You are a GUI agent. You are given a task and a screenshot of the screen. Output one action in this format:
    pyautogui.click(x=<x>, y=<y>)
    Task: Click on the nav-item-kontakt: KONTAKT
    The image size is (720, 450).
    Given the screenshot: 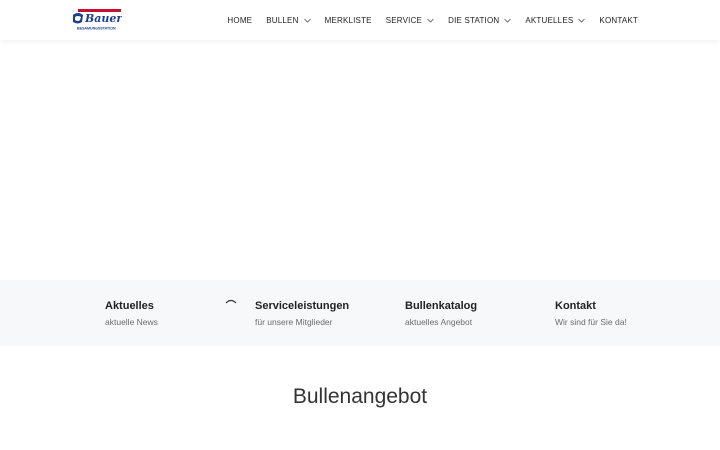 What is the action you would take?
    pyautogui.click(x=618, y=20)
    